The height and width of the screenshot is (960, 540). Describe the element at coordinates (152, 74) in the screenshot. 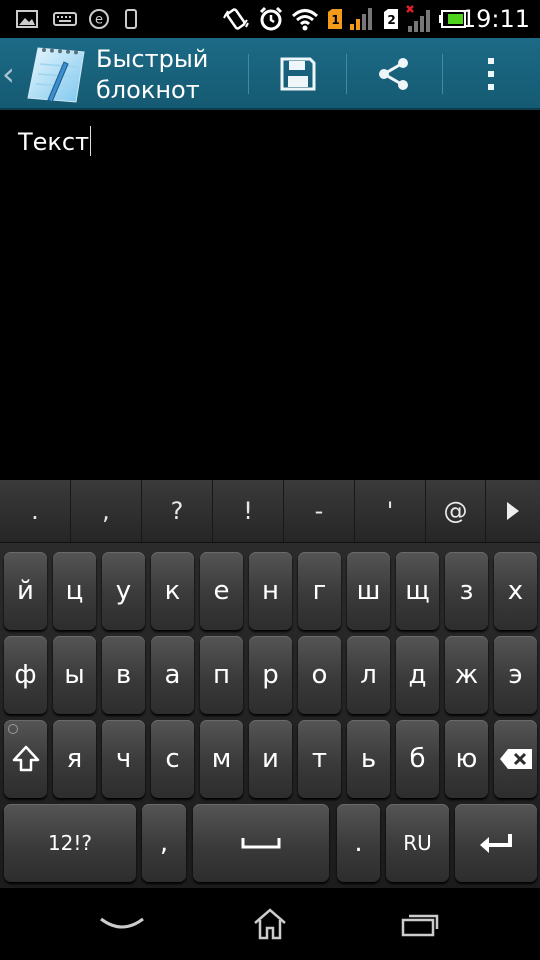

I see `app-title: Быстрый блокнот` at that location.